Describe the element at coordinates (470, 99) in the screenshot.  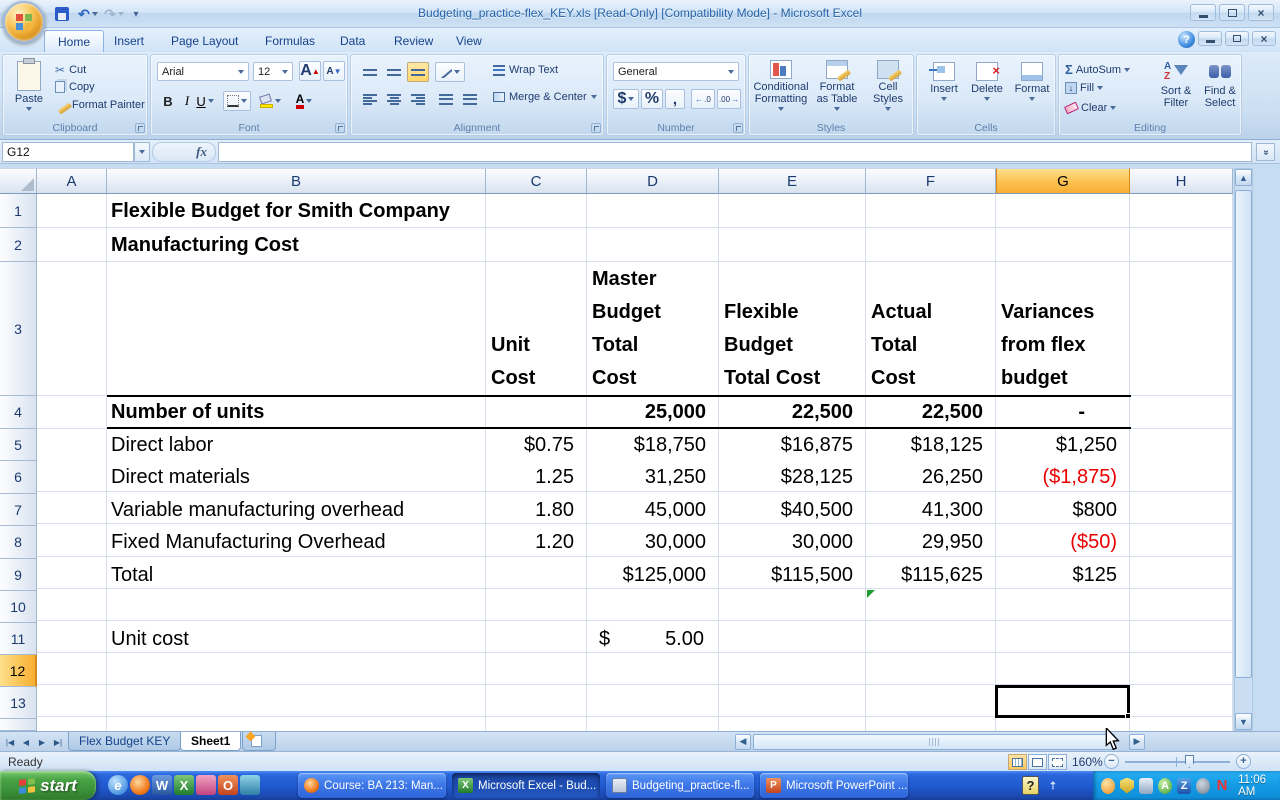
I see `increase-indent-button` at that location.